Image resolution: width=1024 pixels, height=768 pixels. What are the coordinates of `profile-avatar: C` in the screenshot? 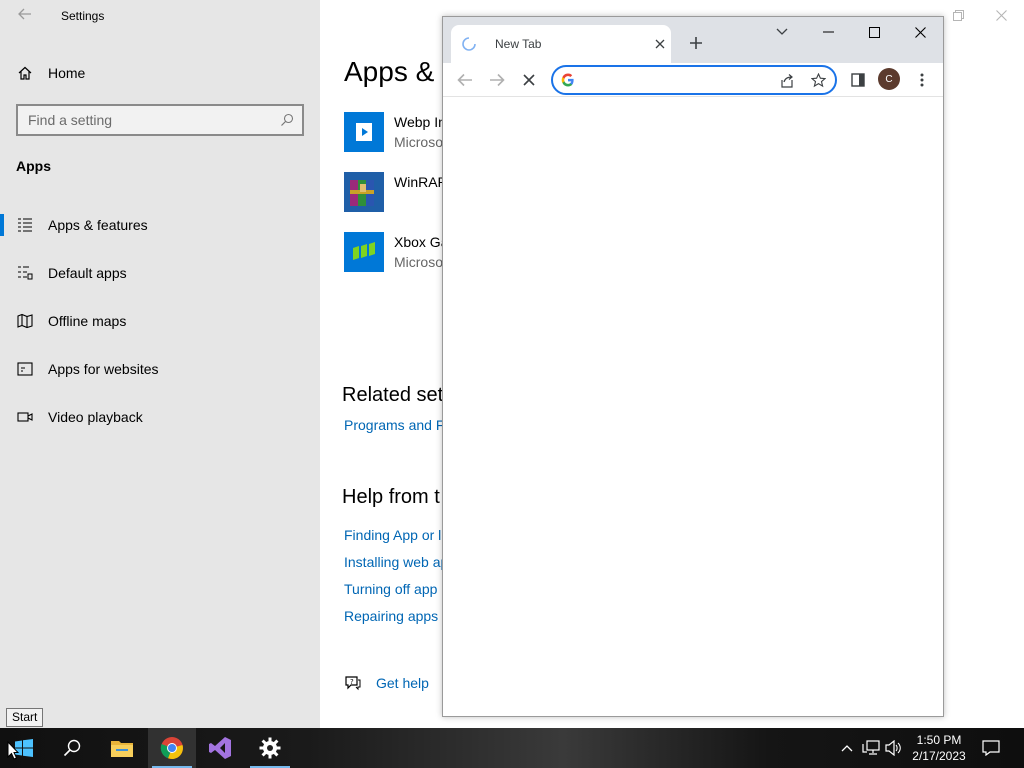 It's located at (889, 79).